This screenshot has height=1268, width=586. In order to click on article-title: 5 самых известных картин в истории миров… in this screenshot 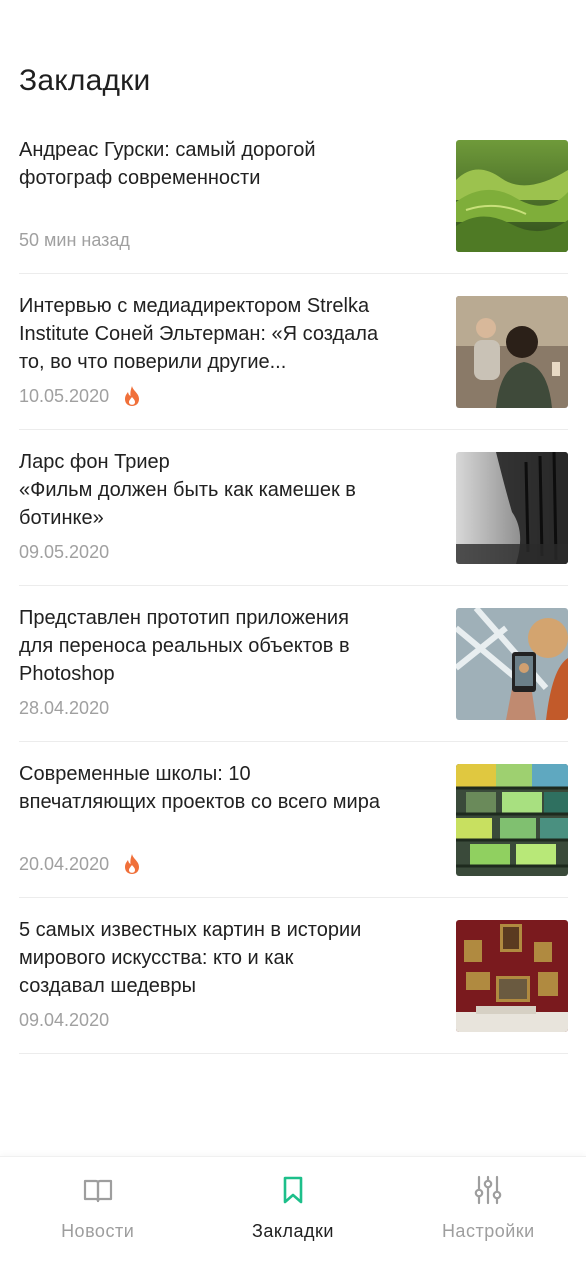, I will do `click(190, 958)`.